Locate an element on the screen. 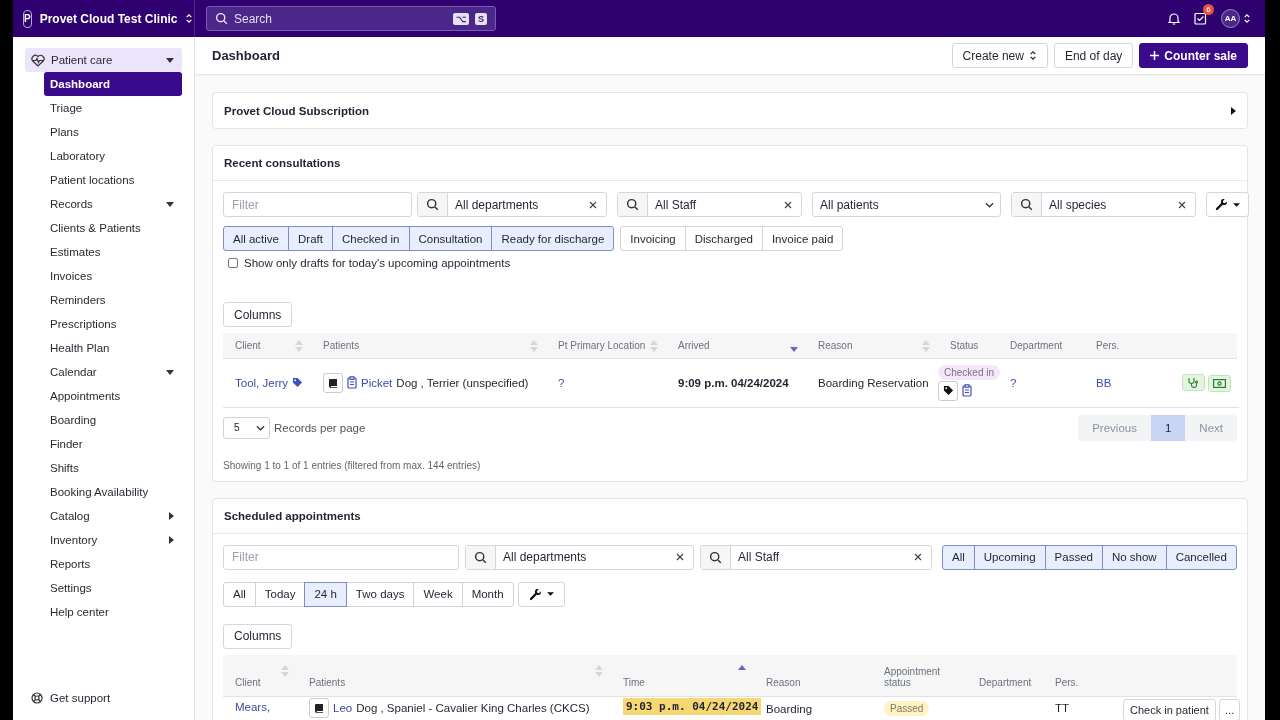 Image resolution: width=1280 pixels, height=720 pixels. sidebar-item: Plans is located at coordinates (113, 132).